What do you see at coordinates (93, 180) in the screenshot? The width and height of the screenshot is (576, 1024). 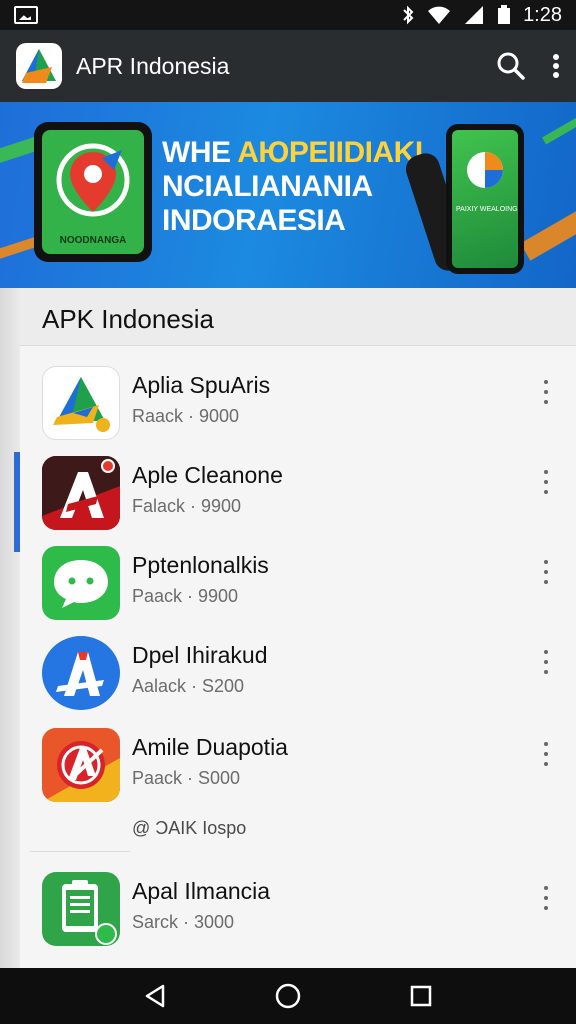 I see `map-pin-icon` at bounding box center [93, 180].